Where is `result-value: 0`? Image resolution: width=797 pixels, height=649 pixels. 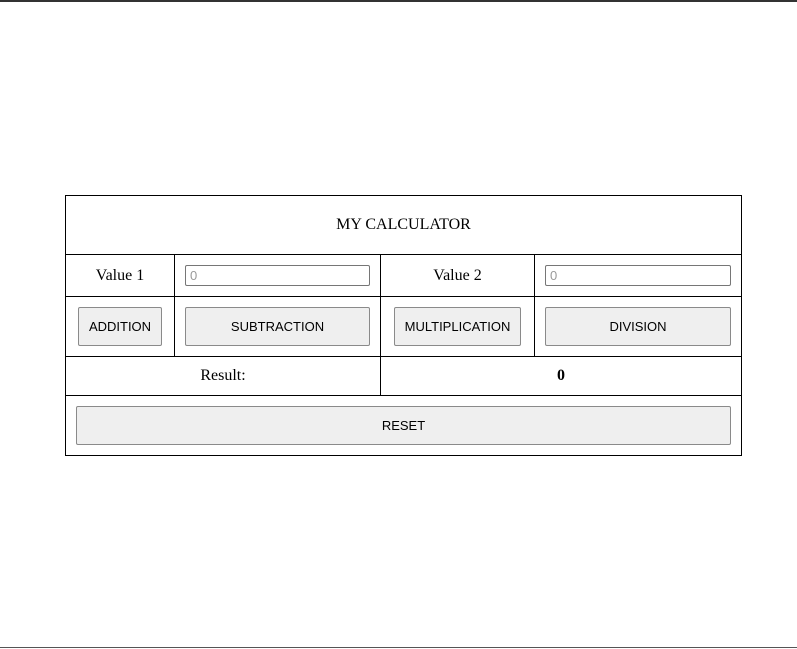
result-value: 0 is located at coordinates (561, 376).